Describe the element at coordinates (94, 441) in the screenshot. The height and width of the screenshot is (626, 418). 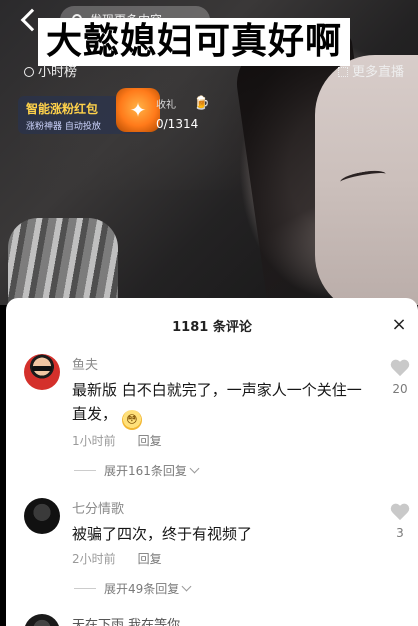
I see `comment-time: 1小时前` at that location.